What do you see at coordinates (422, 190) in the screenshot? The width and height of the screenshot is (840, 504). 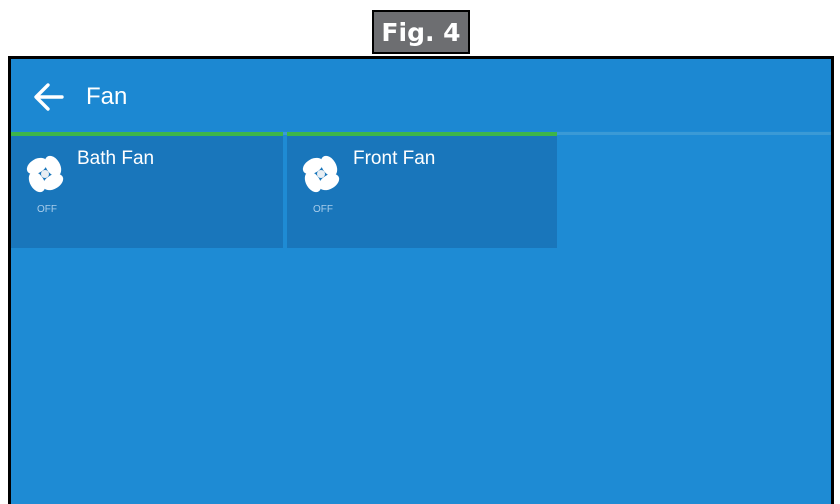 I see `device-tile-front-fan: Front Fan OFF` at bounding box center [422, 190].